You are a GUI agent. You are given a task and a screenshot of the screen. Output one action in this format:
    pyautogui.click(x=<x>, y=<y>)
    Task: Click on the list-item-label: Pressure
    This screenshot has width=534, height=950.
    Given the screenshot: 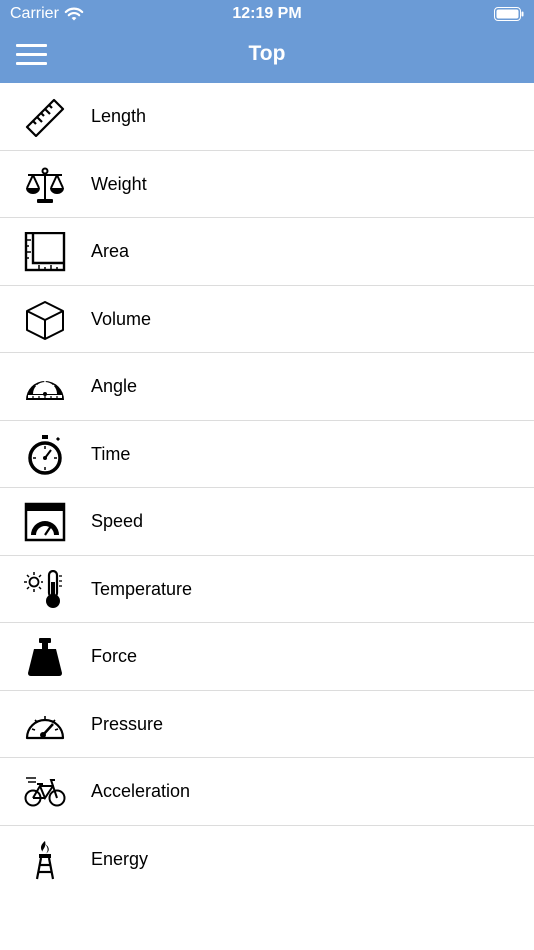 What is the action you would take?
    pyautogui.click(x=127, y=723)
    